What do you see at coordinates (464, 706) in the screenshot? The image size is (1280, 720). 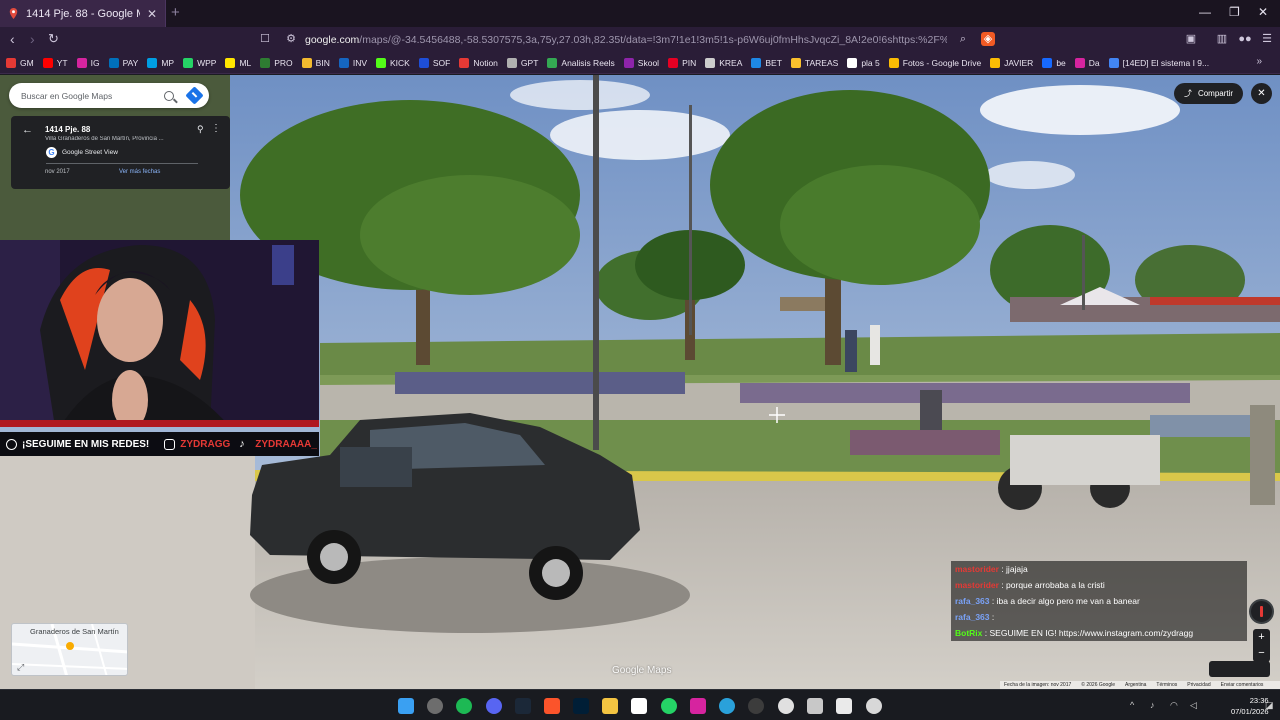 I see `spotify-icon` at bounding box center [464, 706].